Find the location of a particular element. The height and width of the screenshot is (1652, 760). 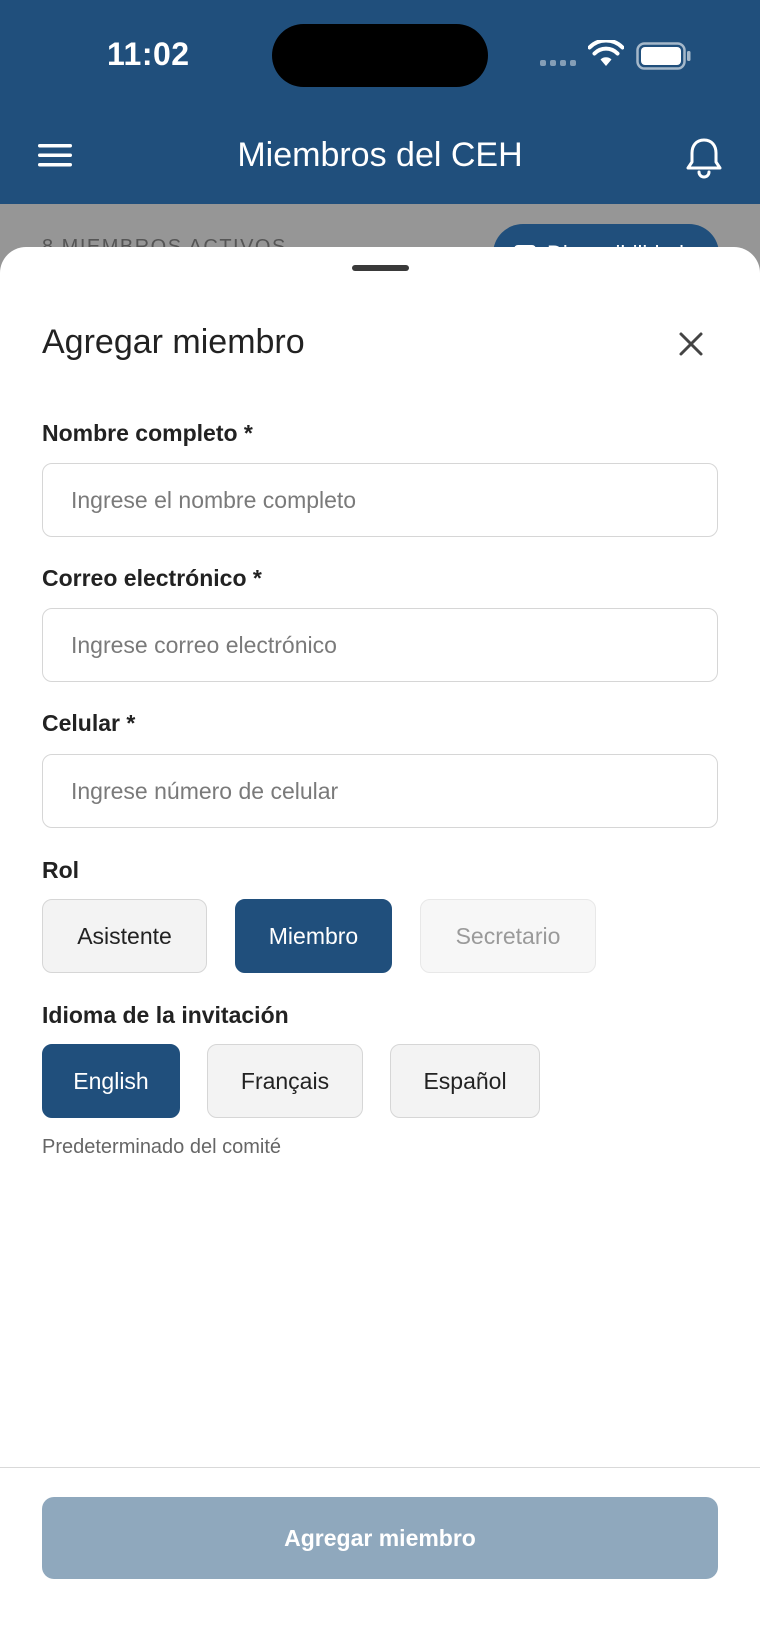

close-icon is located at coordinates (691, 344).